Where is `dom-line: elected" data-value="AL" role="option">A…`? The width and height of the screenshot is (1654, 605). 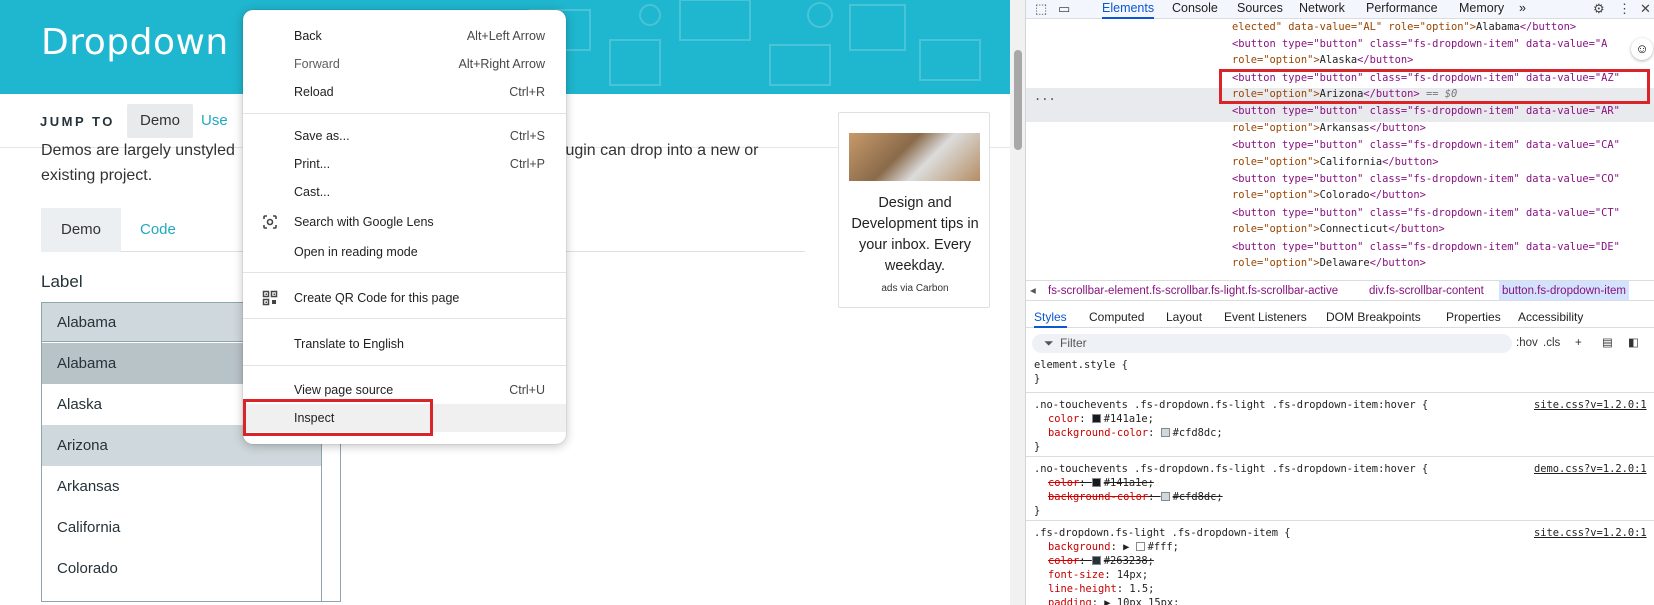 dom-line: elected" data-value="AL" role="option">A… is located at coordinates (1404, 27).